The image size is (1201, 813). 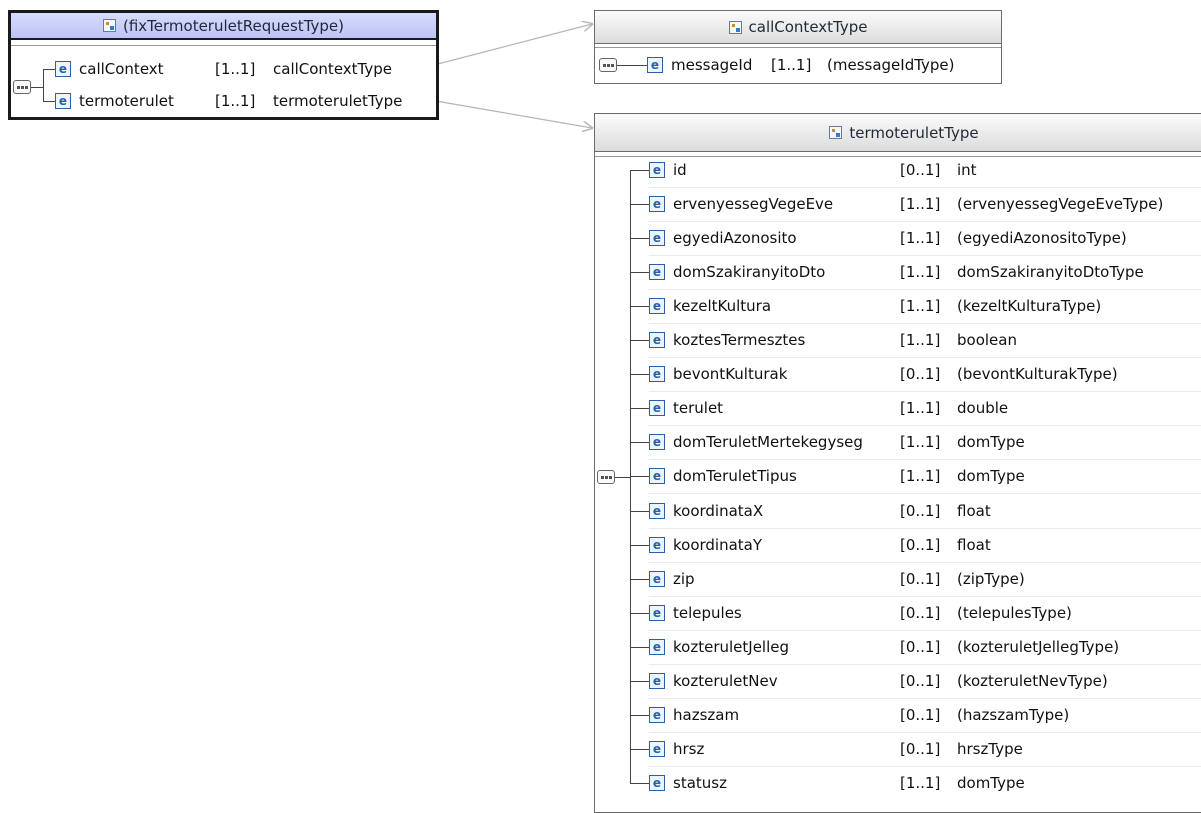 What do you see at coordinates (813, 170) in the screenshot?
I see `element-row: e id [0..1] int` at bounding box center [813, 170].